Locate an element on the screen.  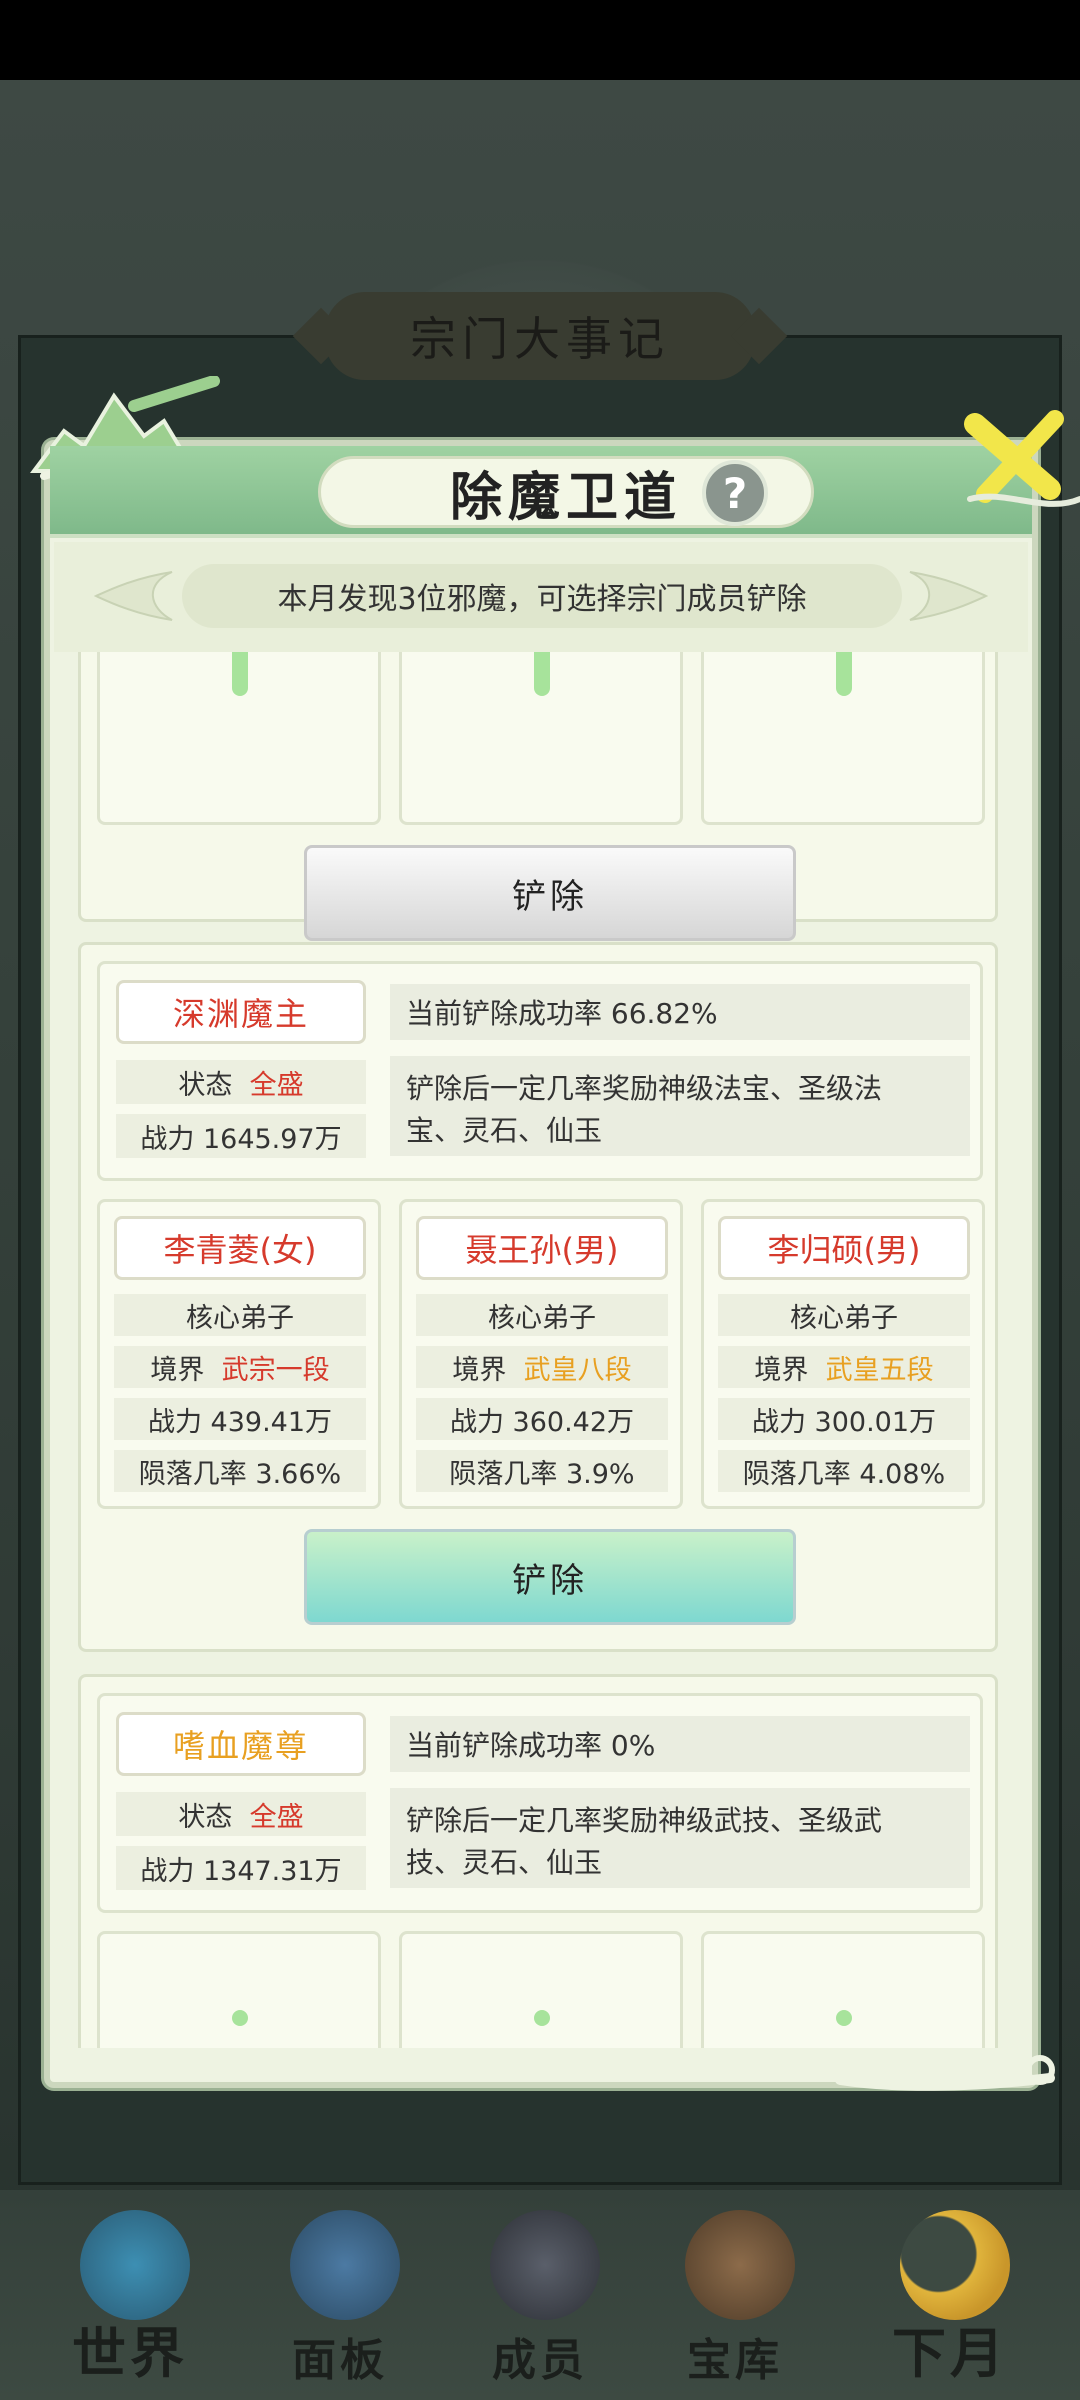
nav-label: 宝库 is located at coordinates (735, 2360).